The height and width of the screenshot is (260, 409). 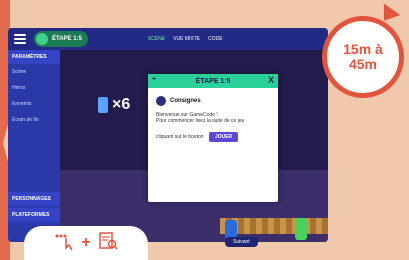 I want to click on close-icon: X, so click(x=271, y=80).